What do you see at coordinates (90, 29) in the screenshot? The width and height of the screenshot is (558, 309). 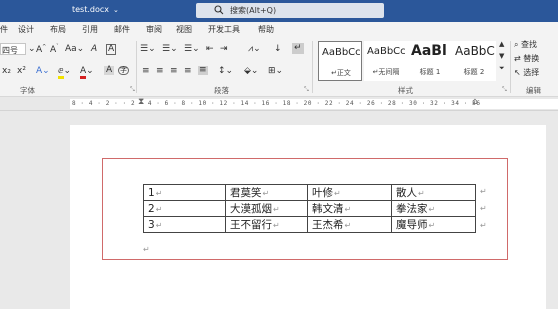 I see `tab-references: 引用` at bounding box center [90, 29].